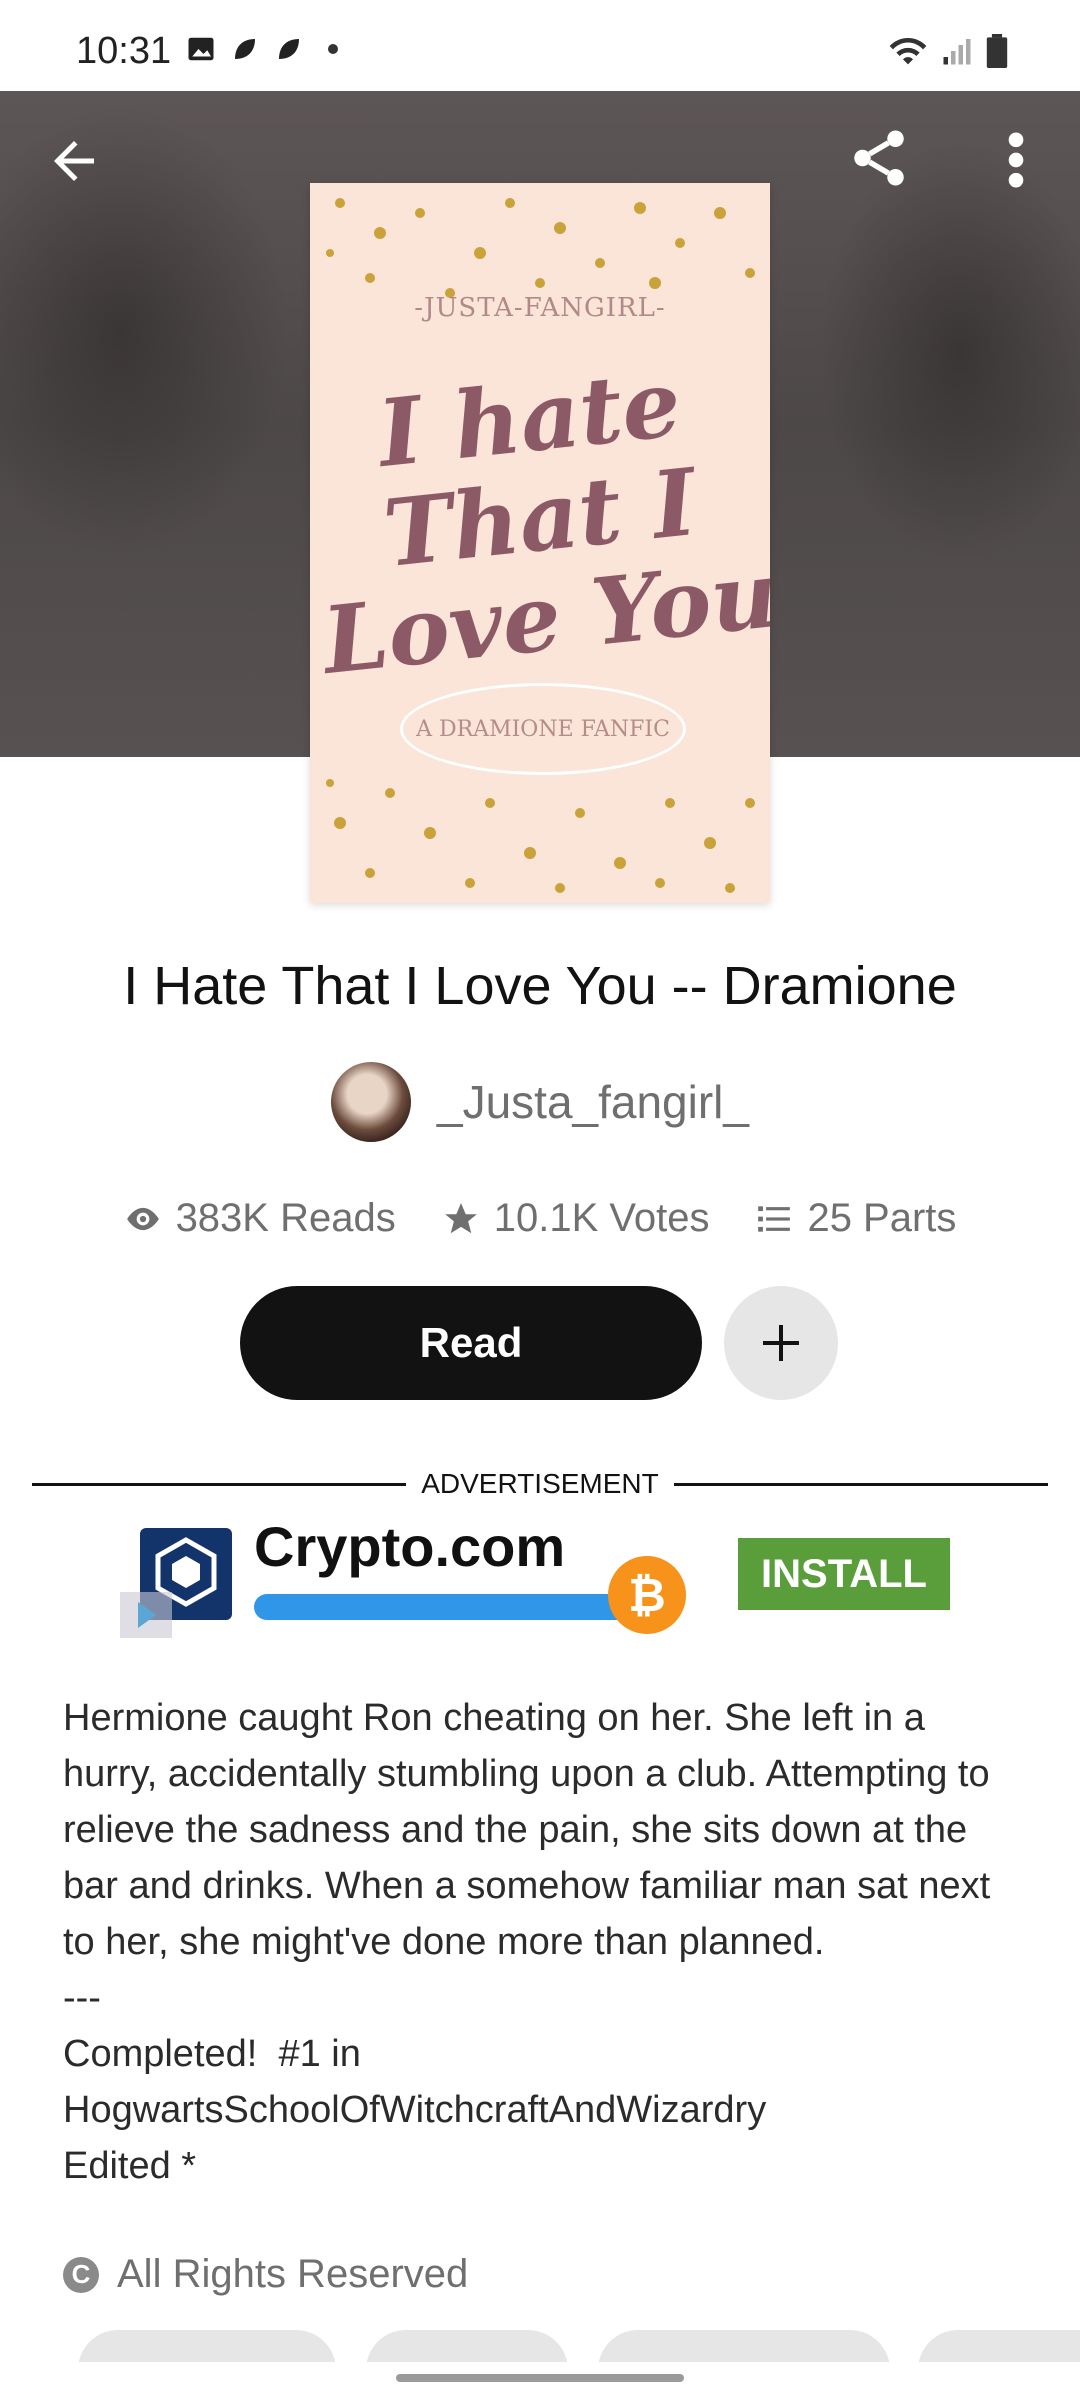 Image resolution: width=1080 pixels, height=2400 pixels. What do you see at coordinates (74, 161) in the screenshot?
I see `arrow-left-icon` at bounding box center [74, 161].